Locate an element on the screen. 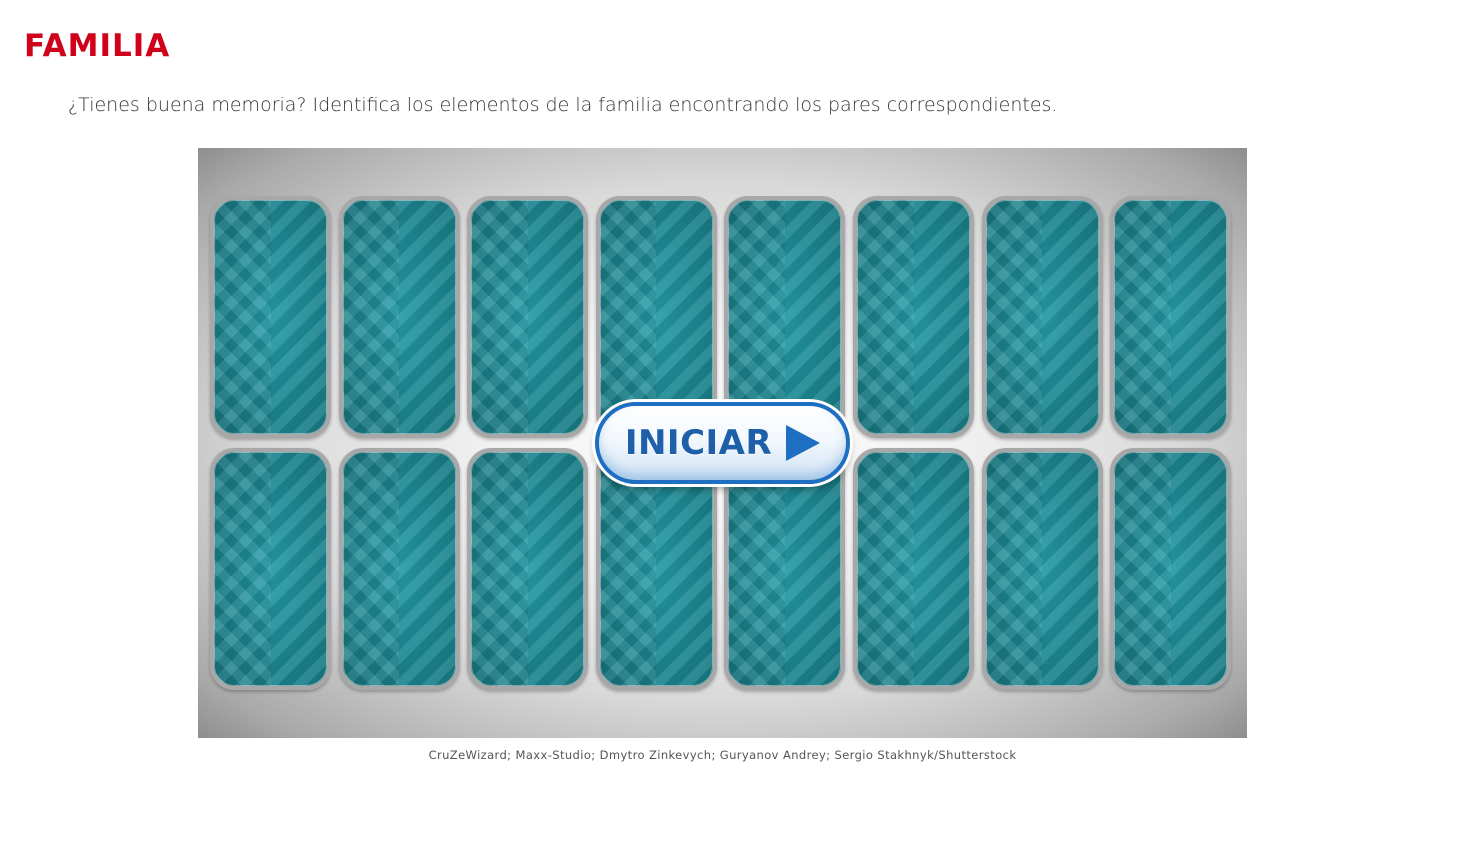 The width and height of the screenshot is (1460, 850). start-button: INICIAR is located at coordinates (722, 443).